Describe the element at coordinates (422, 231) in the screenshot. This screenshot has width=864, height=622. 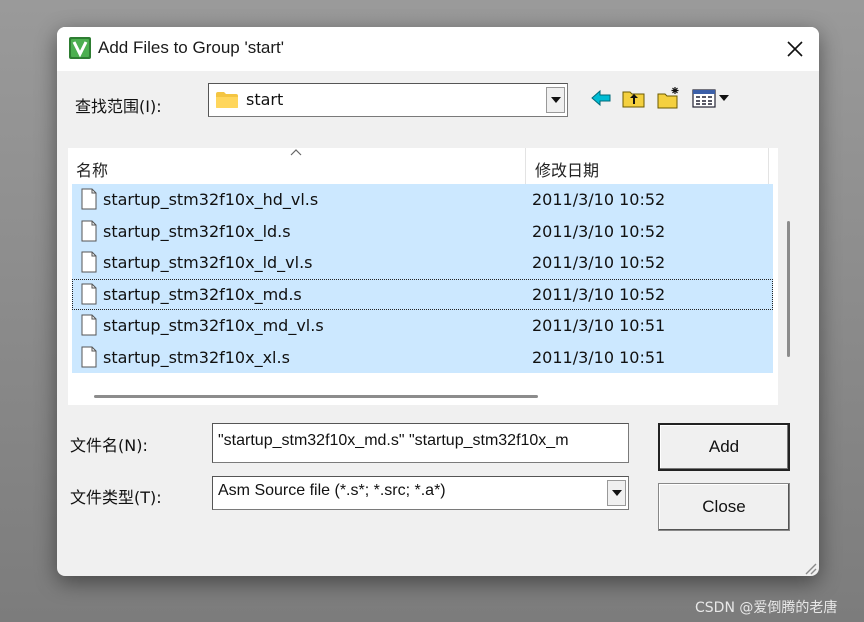
I see `file-row: startup_stm32f10x_ld.s 2011/3/10 10:52` at that location.